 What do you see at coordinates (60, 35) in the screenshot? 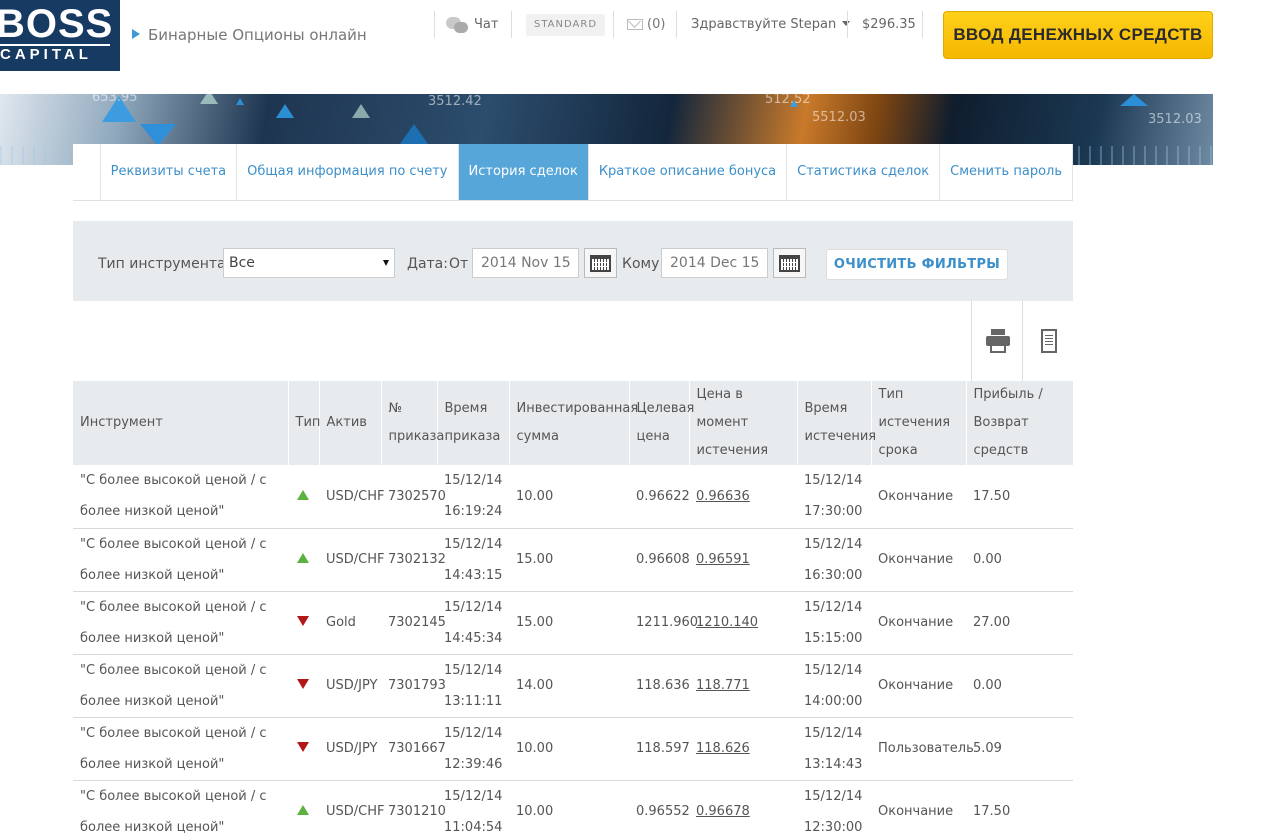
I see `logo: BOSS CAPITAL` at bounding box center [60, 35].